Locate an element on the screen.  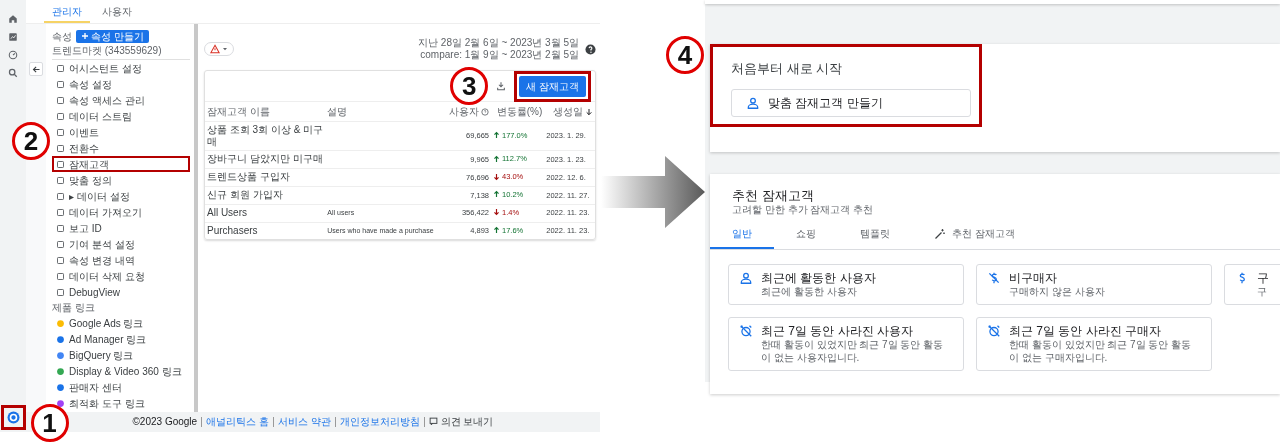
sidebar-item: 속성 액세스 관리 is located at coordinates (121, 100).